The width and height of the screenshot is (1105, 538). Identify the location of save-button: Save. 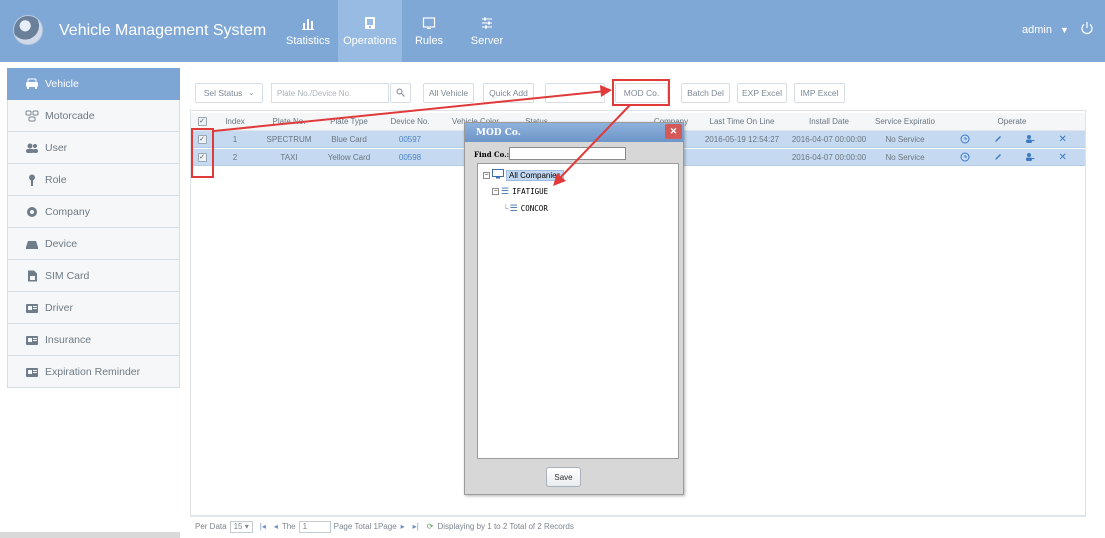
(563, 477).